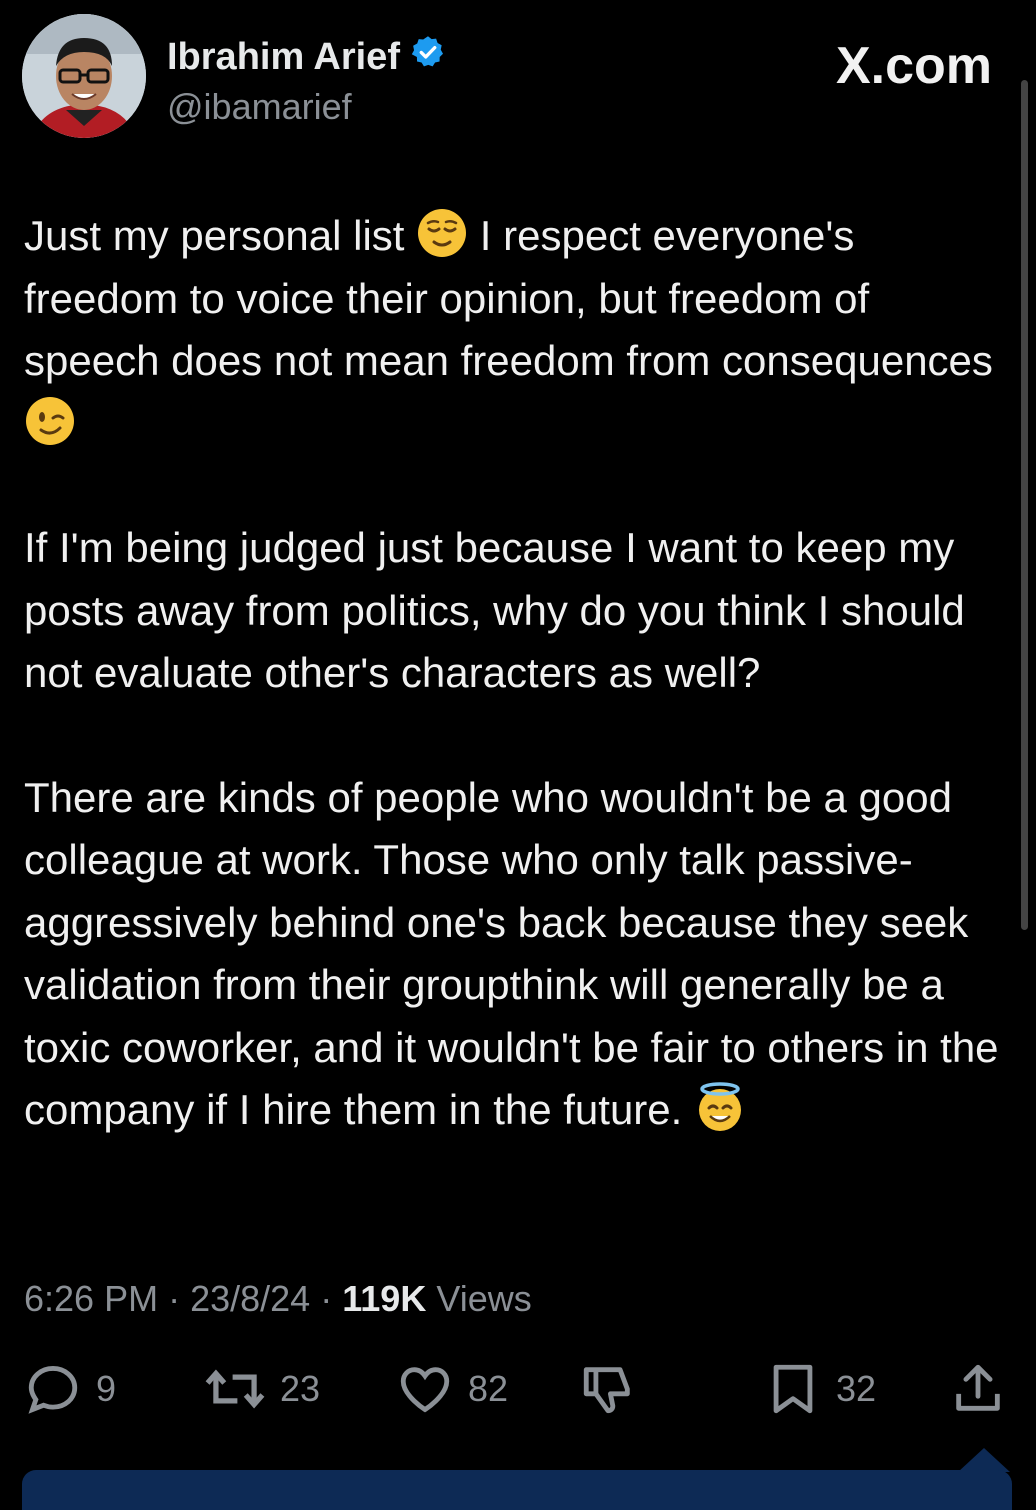 The image size is (1036, 1510). What do you see at coordinates (425, 1390) in the screenshot?
I see `heart-icon` at bounding box center [425, 1390].